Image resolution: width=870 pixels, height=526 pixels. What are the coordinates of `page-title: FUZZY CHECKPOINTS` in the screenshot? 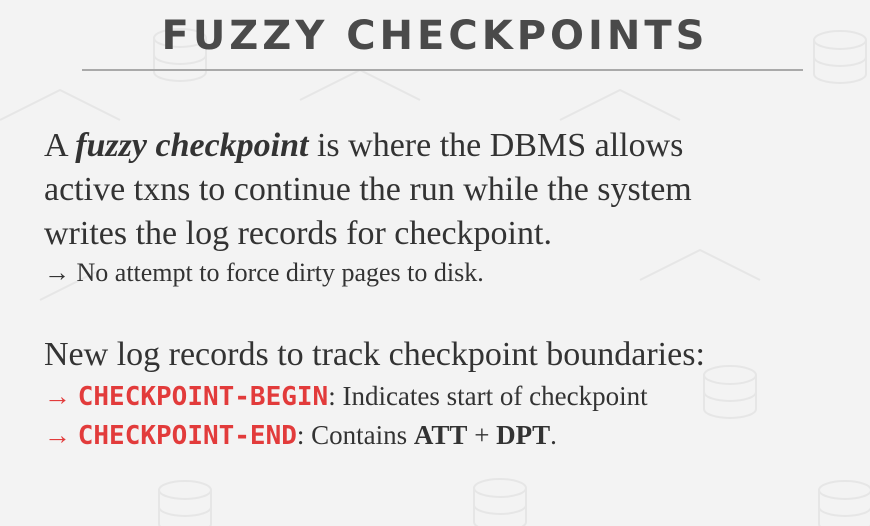 It's located at (435, 36).